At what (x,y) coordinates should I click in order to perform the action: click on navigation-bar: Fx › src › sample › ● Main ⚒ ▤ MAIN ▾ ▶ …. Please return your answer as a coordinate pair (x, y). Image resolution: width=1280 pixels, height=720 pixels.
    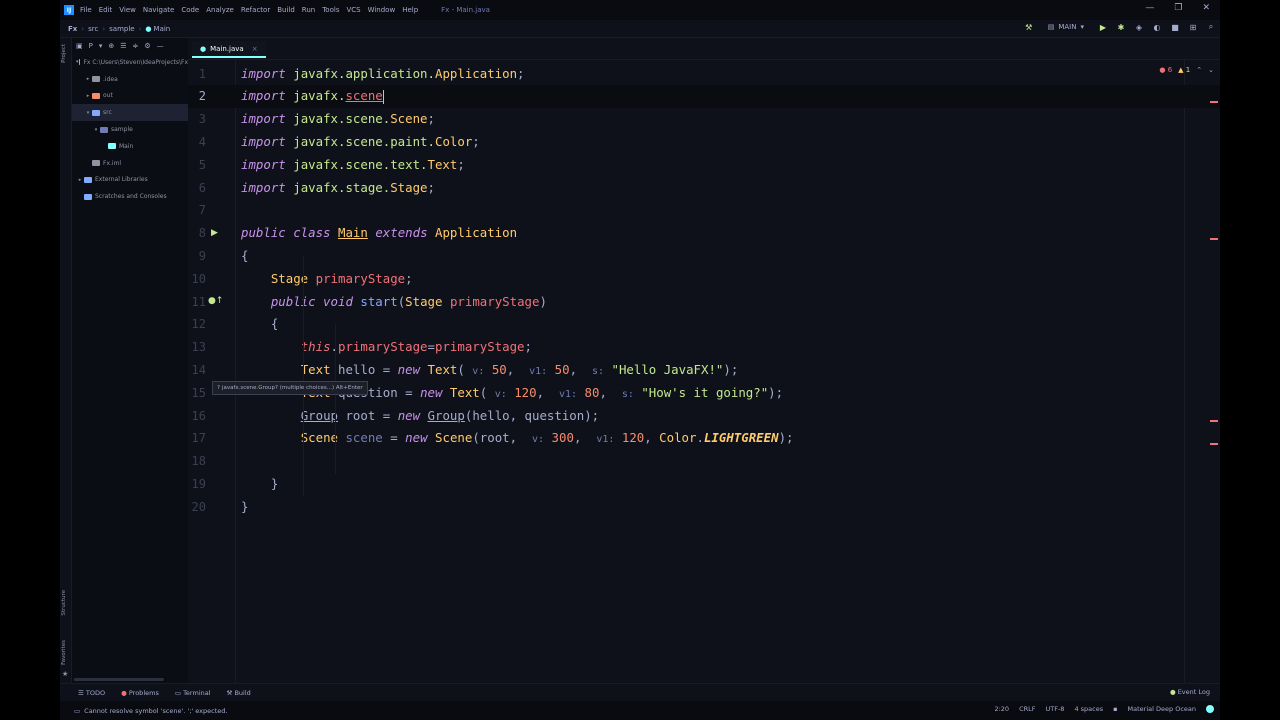
    Looking at the image, I should click on (640, 29).